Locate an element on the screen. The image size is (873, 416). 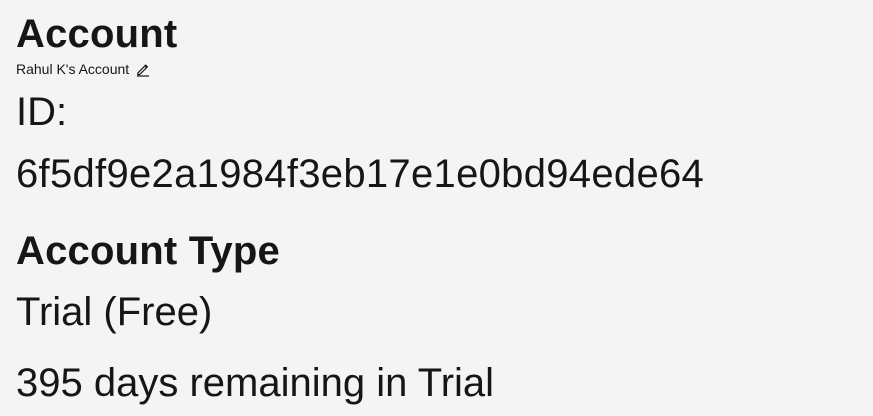
account-name-row: Rahul K's Account is located at coordinates (83, 69).